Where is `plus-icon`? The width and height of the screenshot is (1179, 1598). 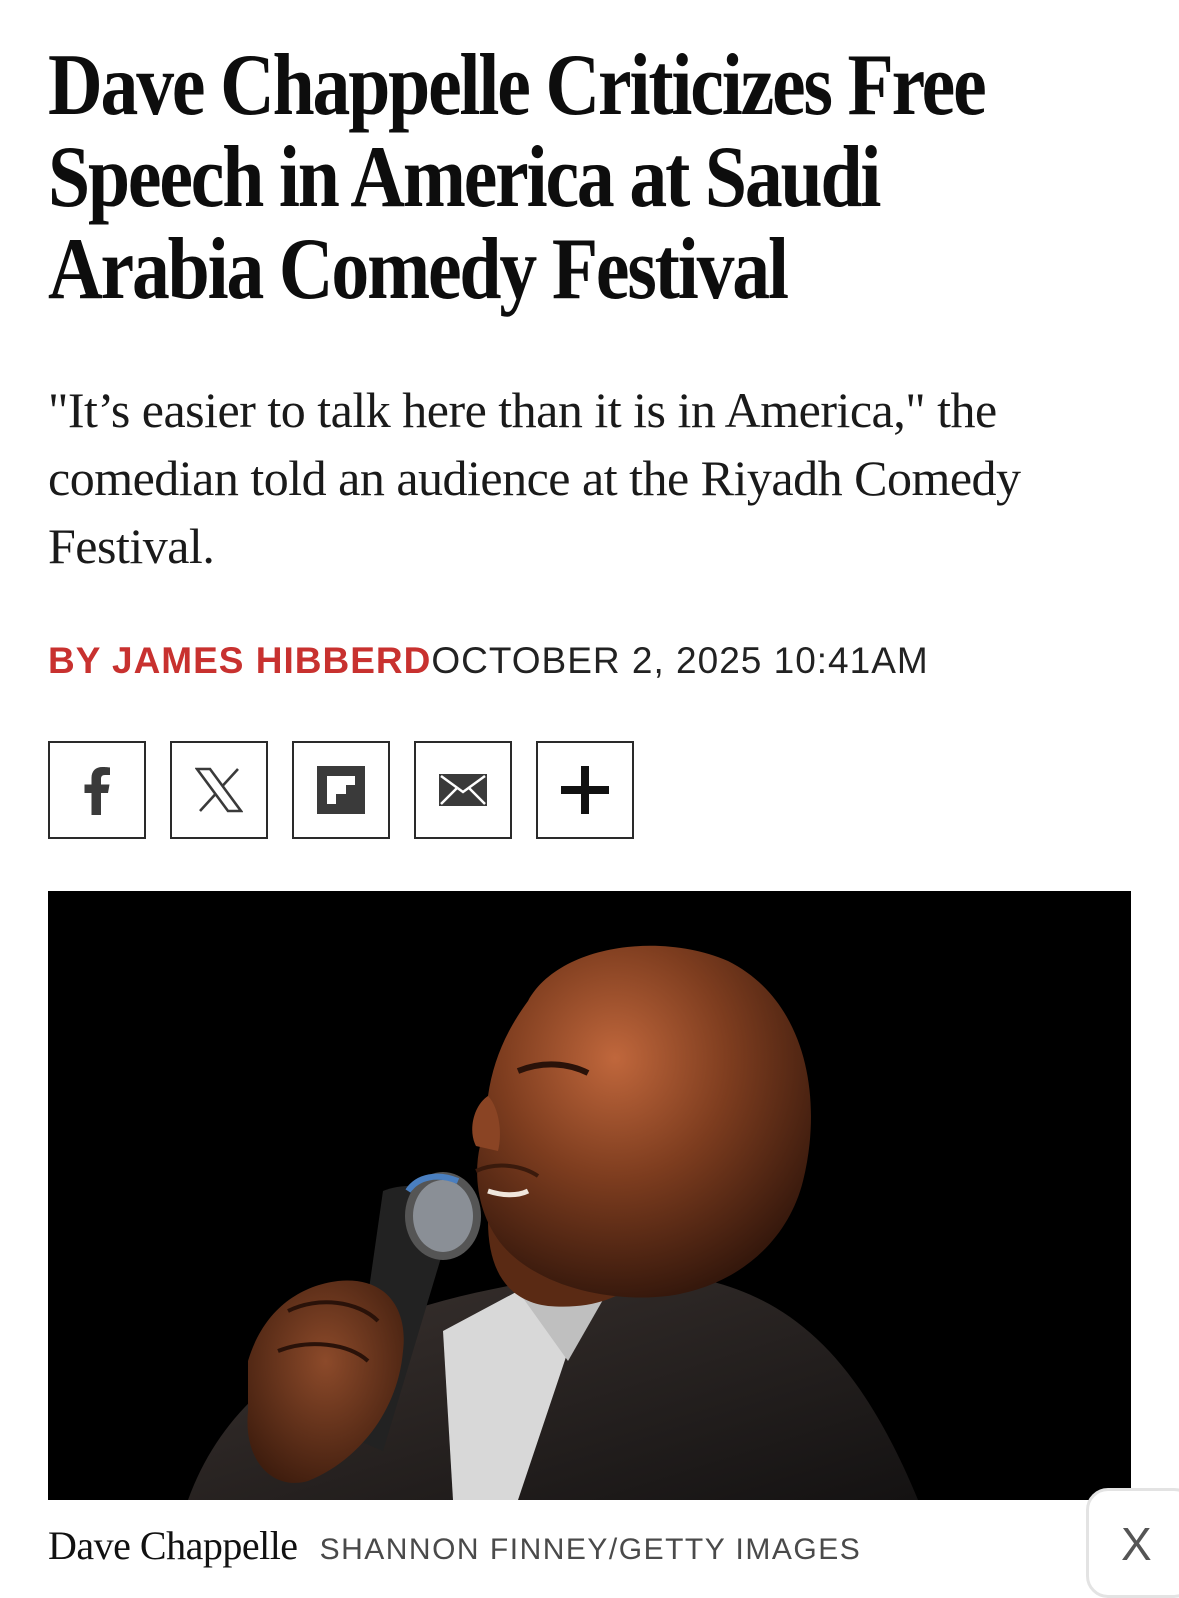 plus-icon is located at coordinates (585, 790).